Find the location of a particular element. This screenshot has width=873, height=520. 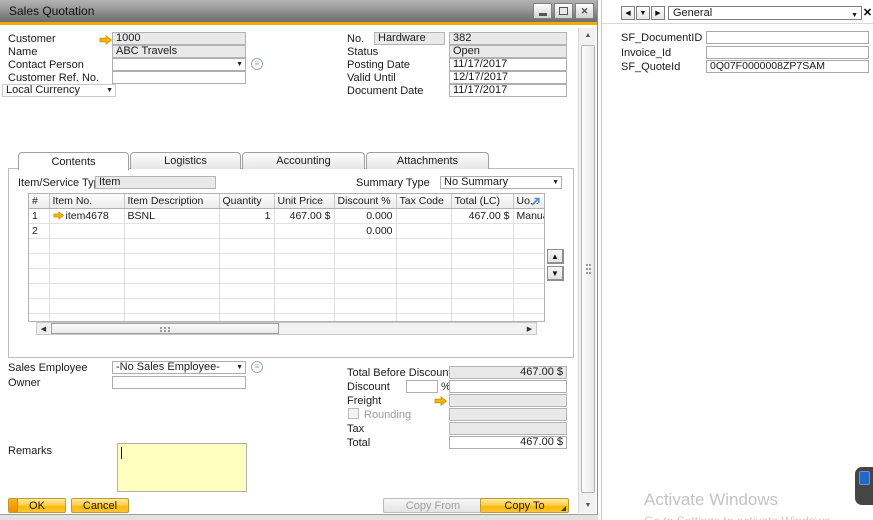

arrow-down-icon: ▼ is located at coordinates (555, 273).